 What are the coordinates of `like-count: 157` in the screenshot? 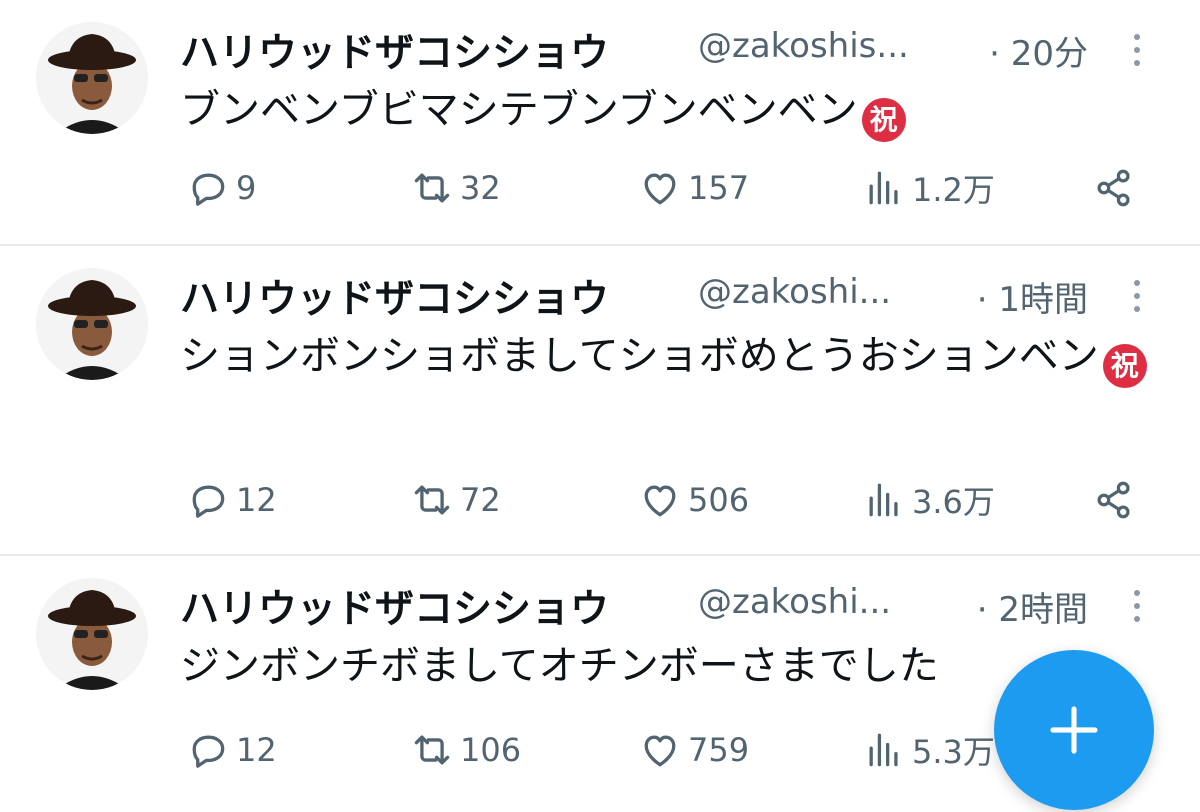 It's located at (719, 188).